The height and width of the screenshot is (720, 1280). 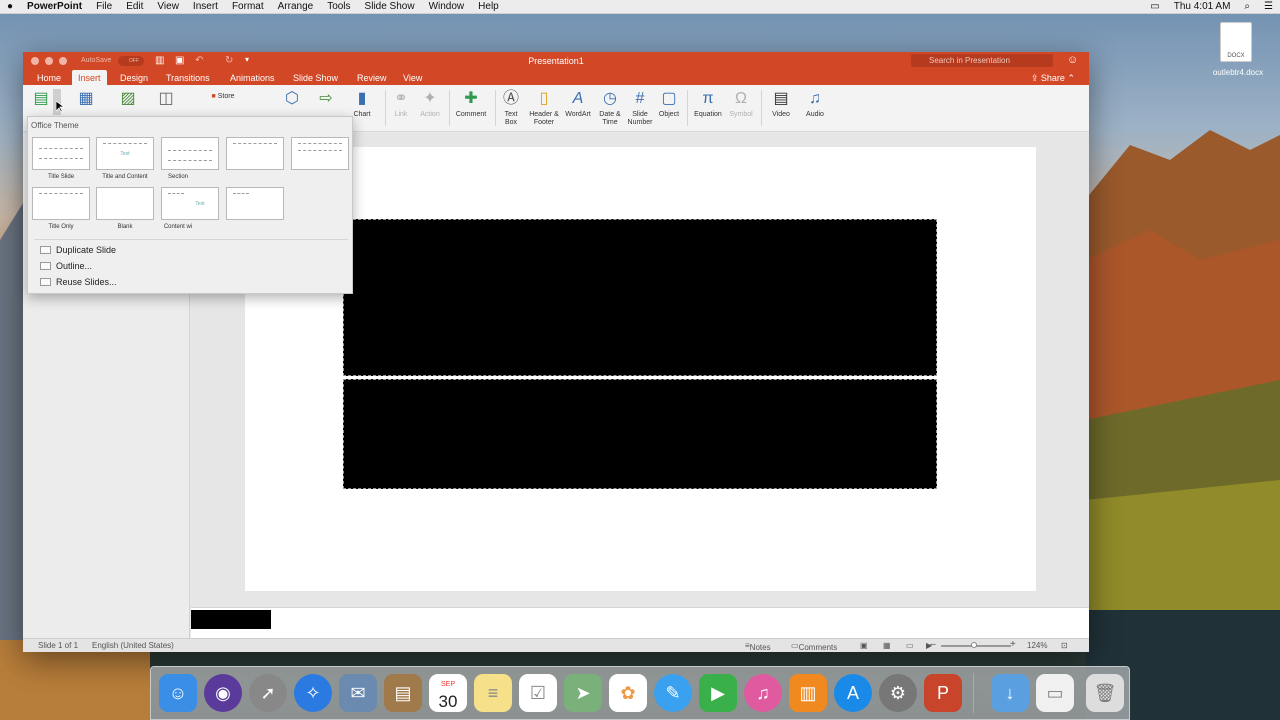 What do you see at coordinates (89, 77) in the screenshot?
I see `tab-insert: Insert` at bounding box center [89, 77].